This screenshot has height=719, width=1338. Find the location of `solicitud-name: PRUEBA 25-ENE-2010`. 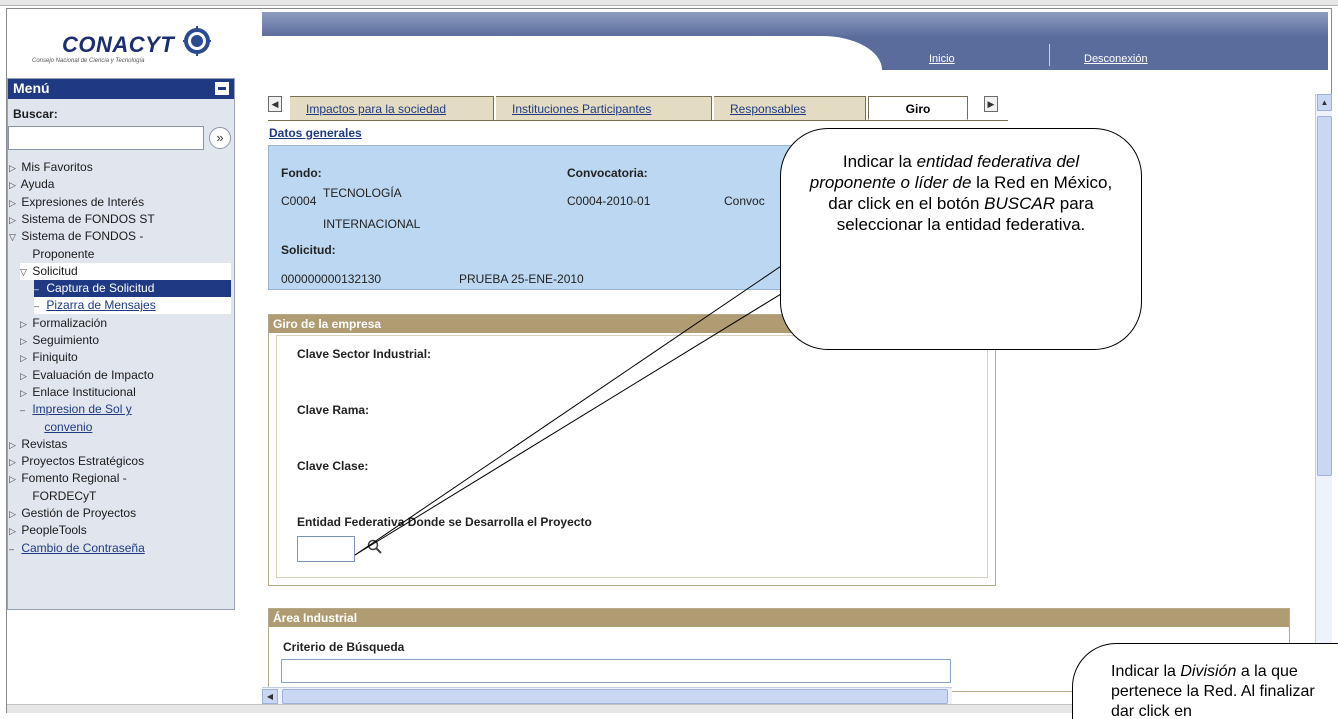

solicitud-name: PRUEBA 25-ENE-2010 is located at coordinates (521, 279).